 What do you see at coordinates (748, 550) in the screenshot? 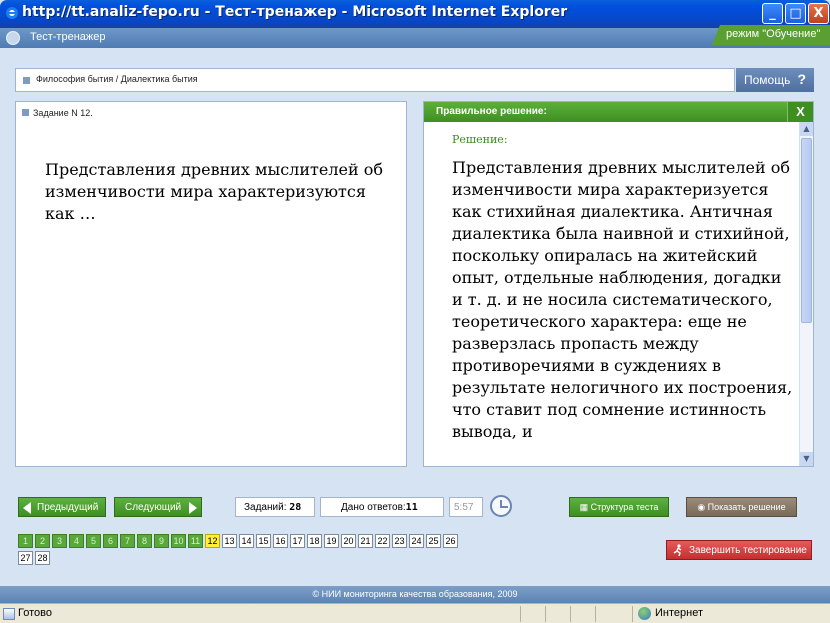
I see `finish-label: Завершить тестирование` at bounding box center [748, 550].